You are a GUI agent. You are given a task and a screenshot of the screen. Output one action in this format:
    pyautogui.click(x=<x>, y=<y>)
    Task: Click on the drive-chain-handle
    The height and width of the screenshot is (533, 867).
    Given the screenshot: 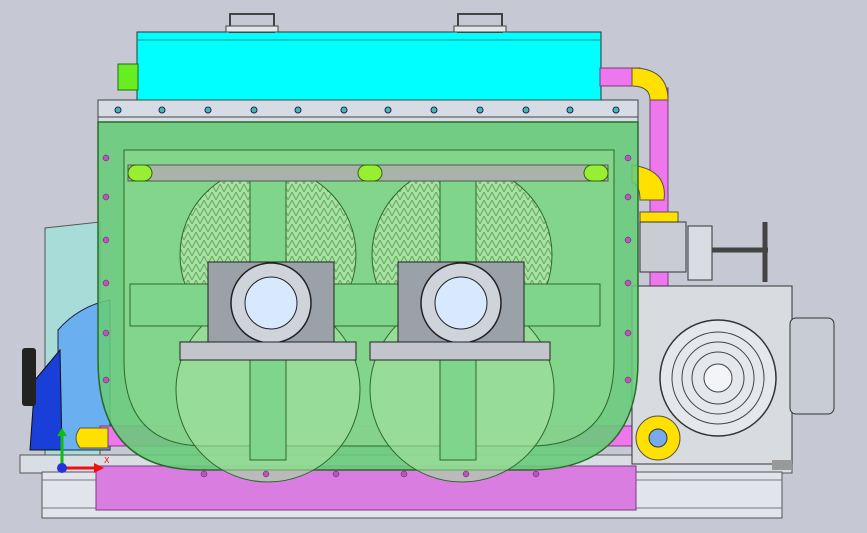 What is the action you would take?
    pyautogui.click(x=29, y=377)
    